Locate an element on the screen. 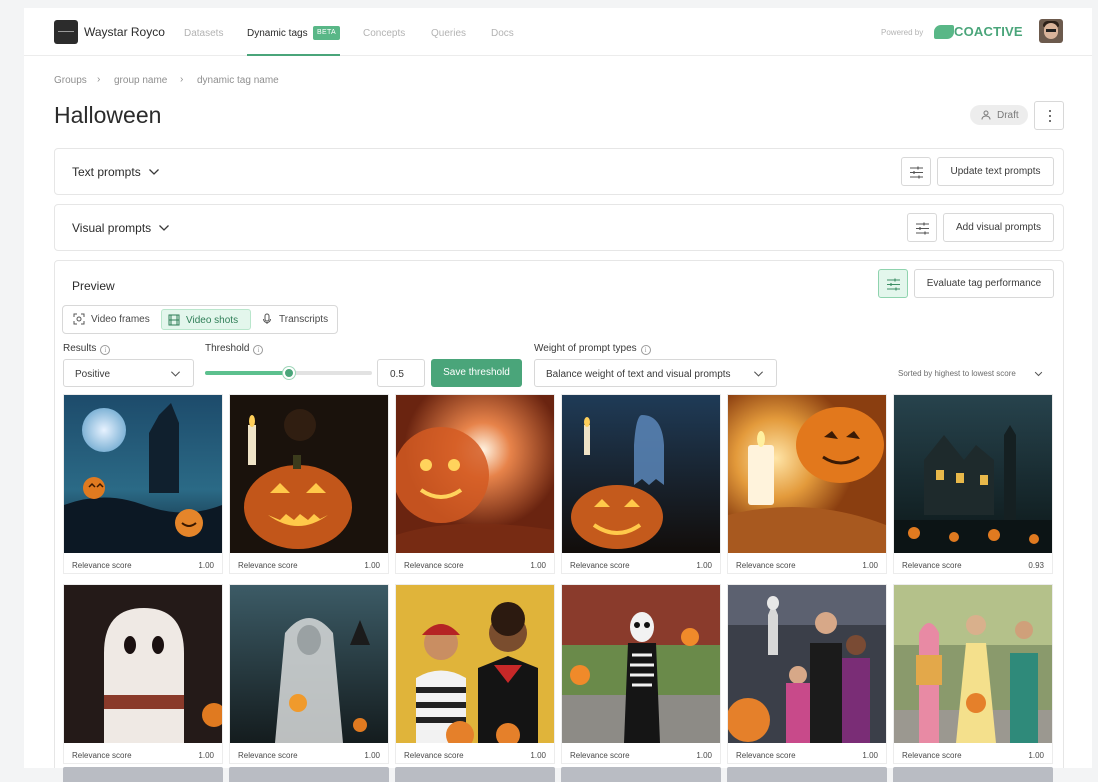 This screenshot has width=1098, height=782. more-options-button is located at coordinates (1049, 115).